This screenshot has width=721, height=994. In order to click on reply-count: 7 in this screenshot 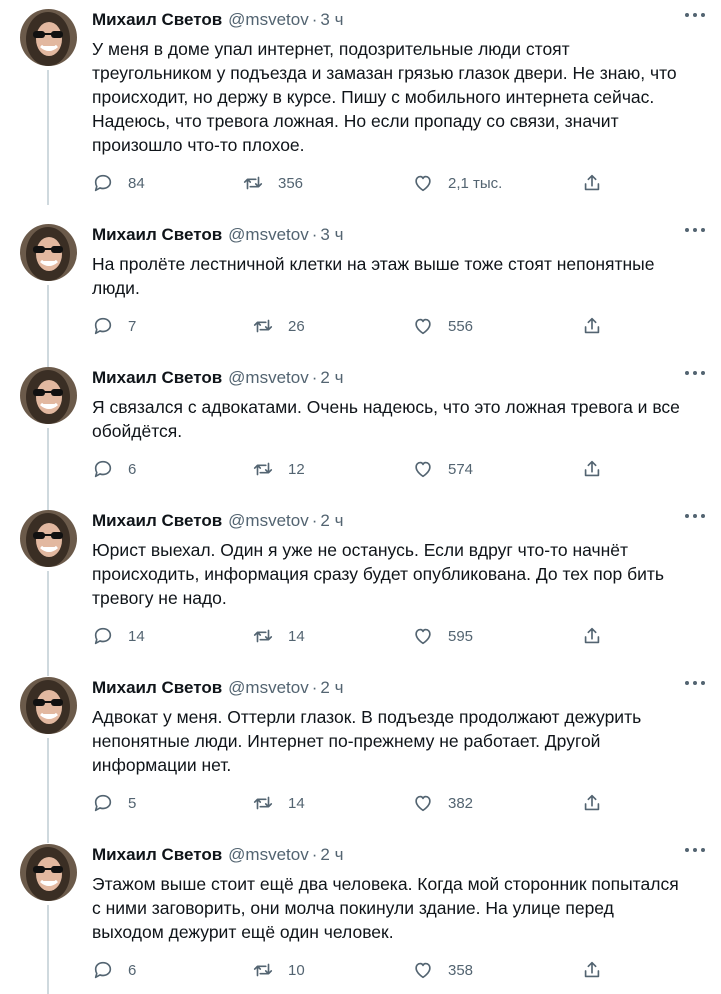, I will do `click(132, 326)`.